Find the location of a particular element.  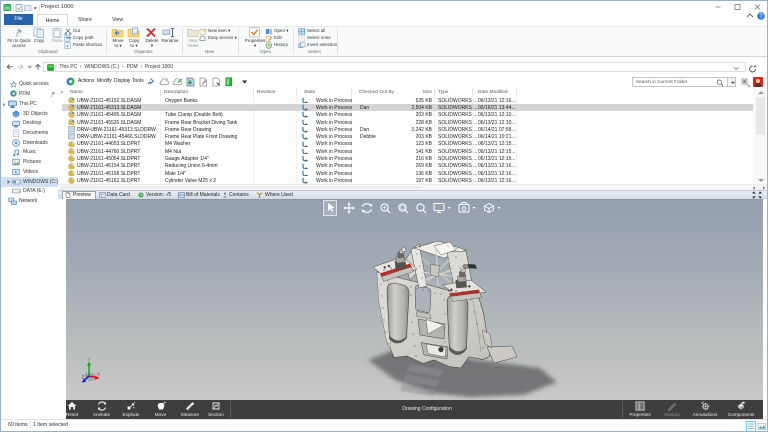

svg-text: X is located at coordinates (98, 374).